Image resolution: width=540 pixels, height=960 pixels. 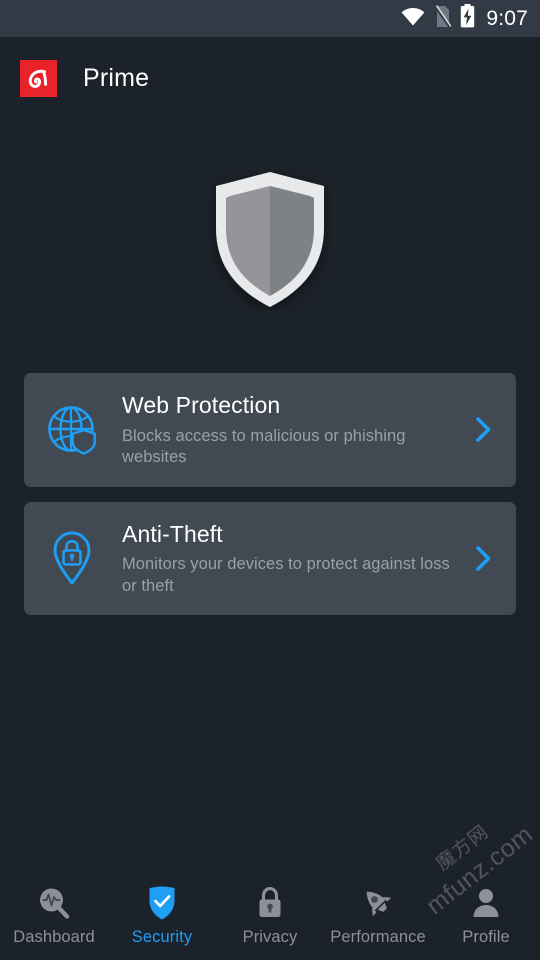 I want to click on rocket-icon, so click(x=378, y=903).